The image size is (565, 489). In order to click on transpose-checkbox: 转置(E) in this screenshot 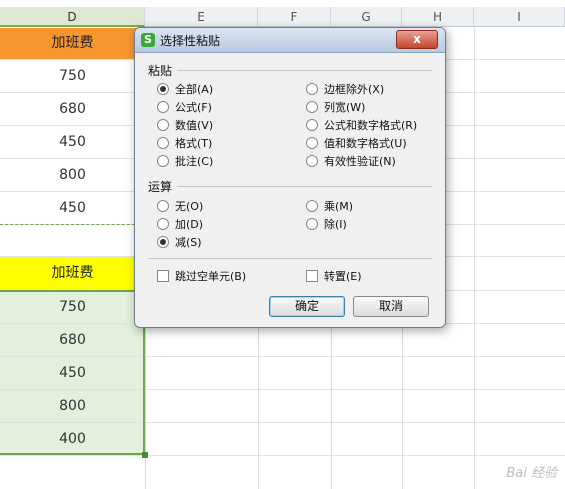, I will do `click(334, 276)`.